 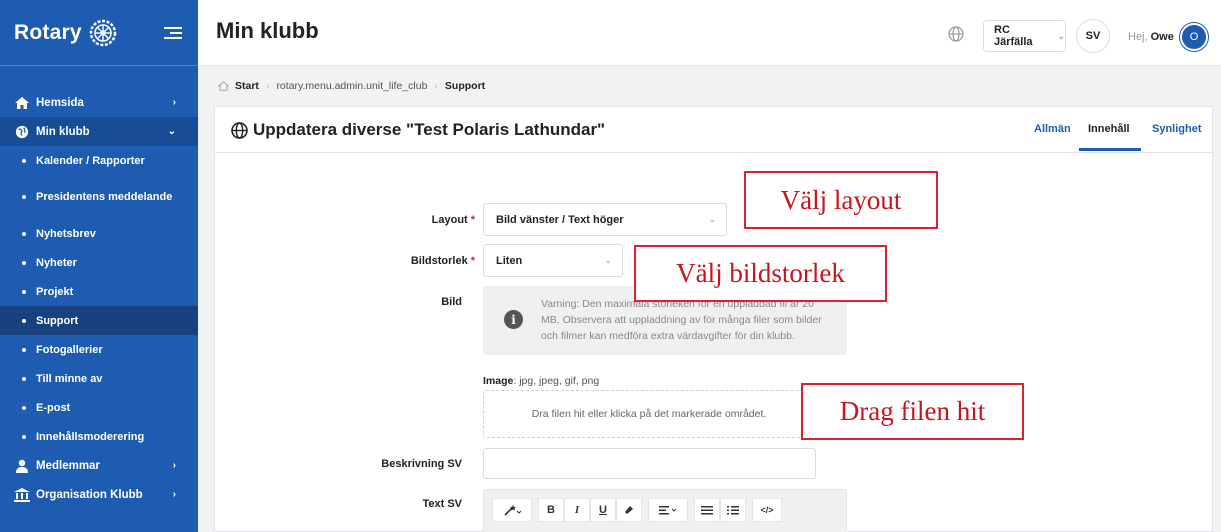 What do you see at coordinates (99, 160) in the screenshot?
I see `sidebar-subitem: Kalender / Rapporter` at bounding box center [99, 160].